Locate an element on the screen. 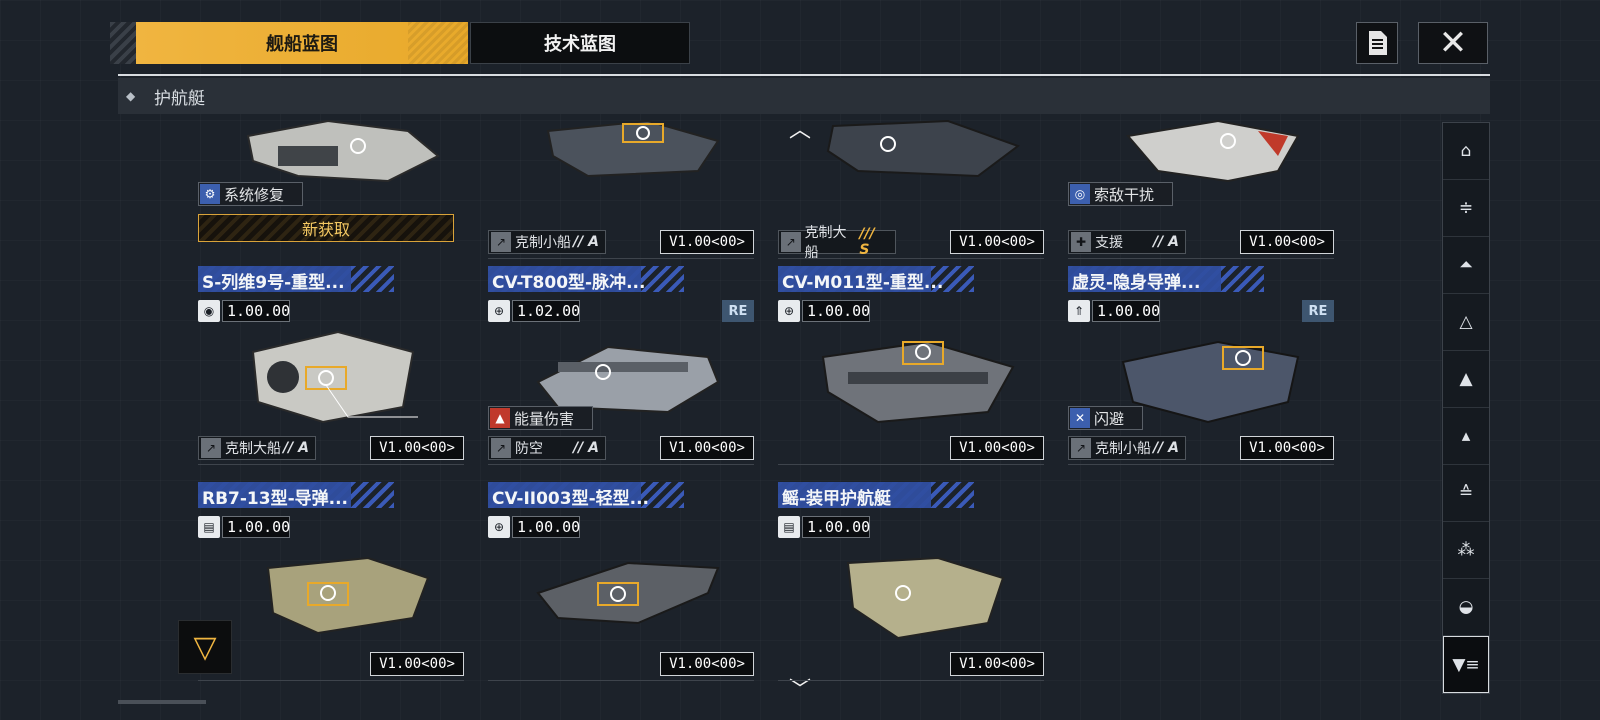 Image resolution: width=1600 pixels, height=720 pixels. close-button: ✕ is located at coordinates (1453, 43).